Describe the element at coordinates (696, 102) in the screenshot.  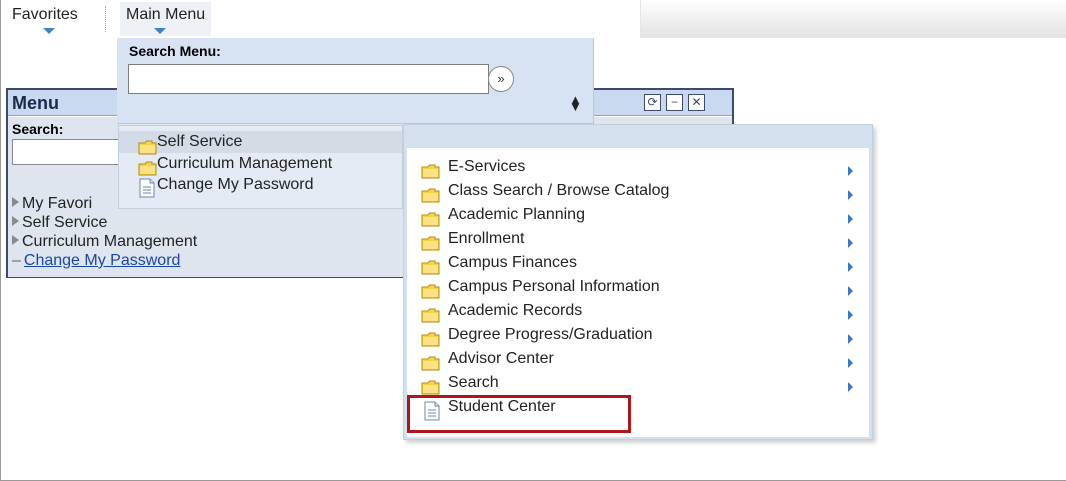
I see `close-icon: ✕` at that location.